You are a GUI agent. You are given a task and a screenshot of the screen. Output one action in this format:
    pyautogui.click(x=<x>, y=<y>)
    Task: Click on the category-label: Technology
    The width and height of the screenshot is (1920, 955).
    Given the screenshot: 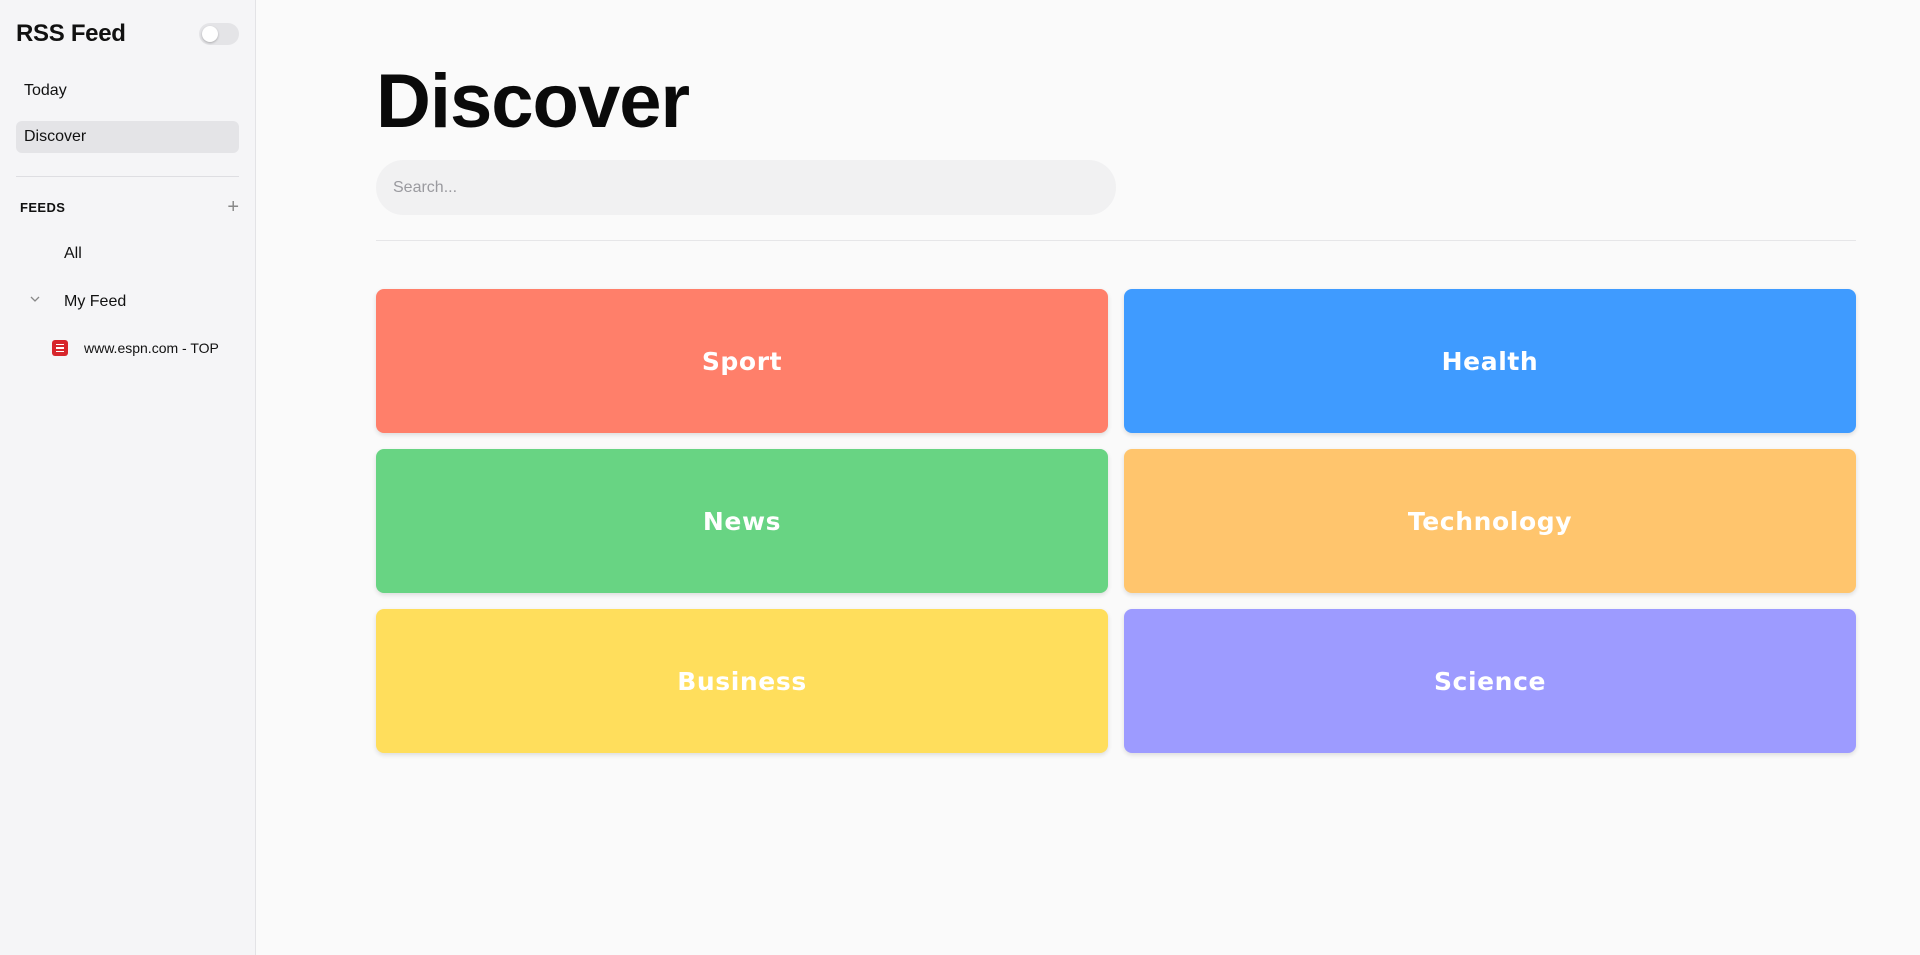 What is the action you would take?
    pyautogui.click(x=1490, y=521)
    